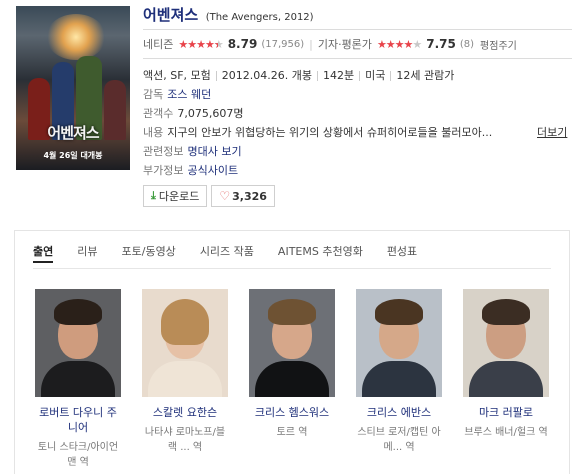  I want to click on tab-series: 시리즈 작품, so click(227, 253).